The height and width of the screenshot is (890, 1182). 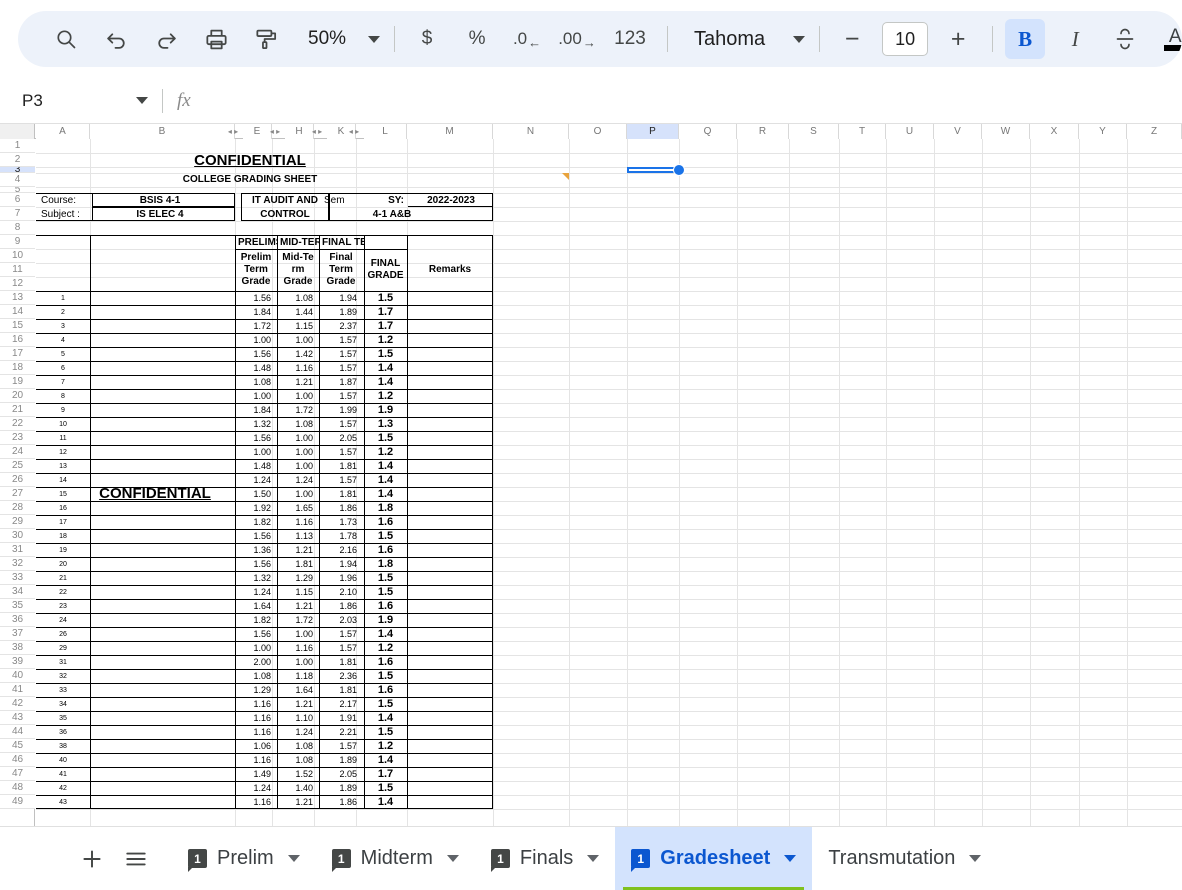 What do you see at coordinates (17, 648) in the screenshot?
I see `row-header-38: 38` at bounding box center [17, 648].